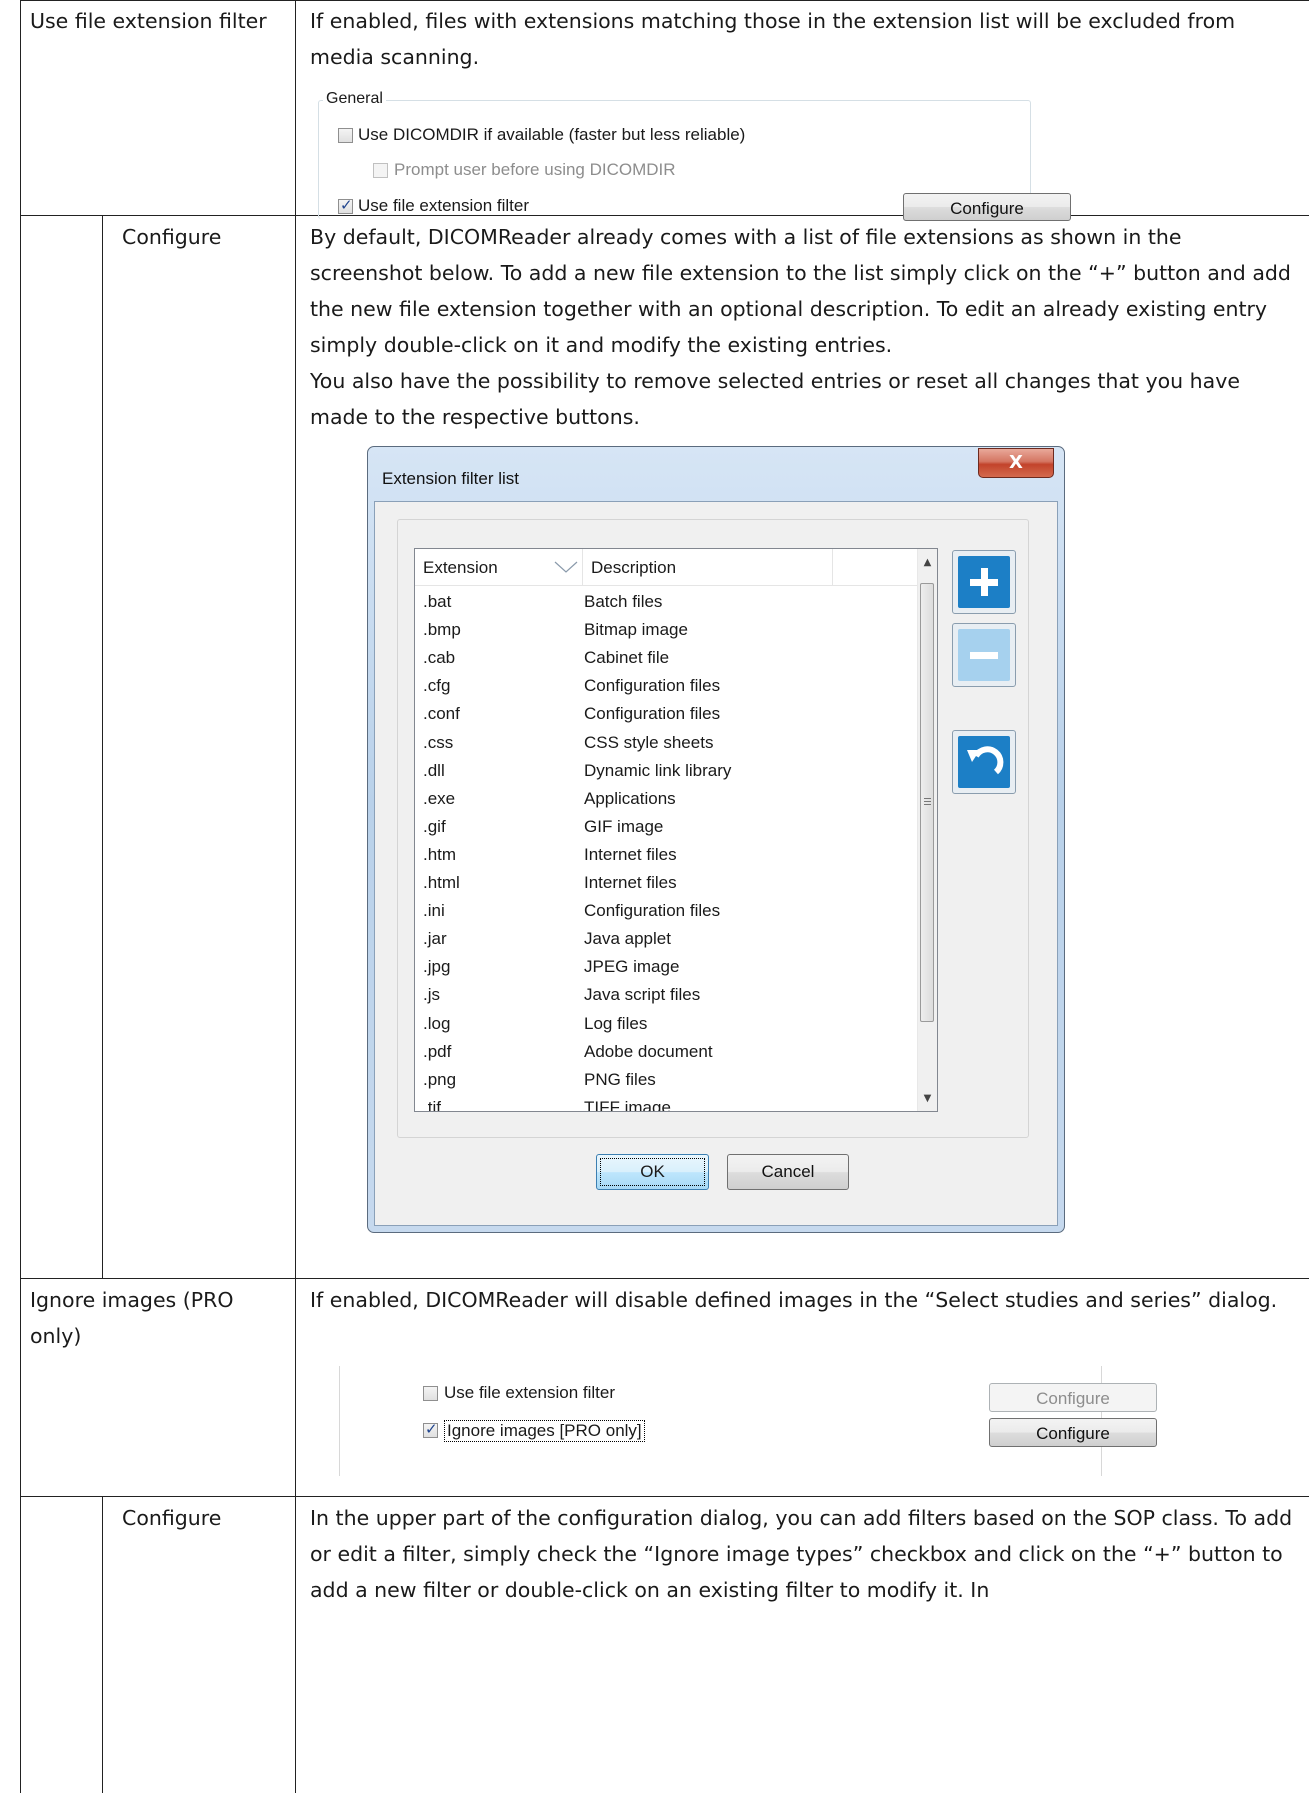 The width and height of the screenshot is (1309, 1793). What do you see at coordinates (132, 1318) in the screenshot?
I see `row-label-ignore-images: Ignore images (PRO only)` at bounding box center [132, 1318].